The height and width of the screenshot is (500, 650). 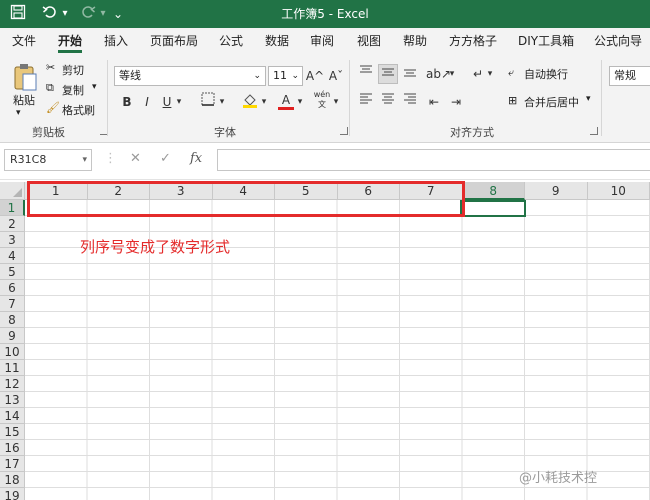 I want to click on italic-icon: I, so click(x=147, y=102).